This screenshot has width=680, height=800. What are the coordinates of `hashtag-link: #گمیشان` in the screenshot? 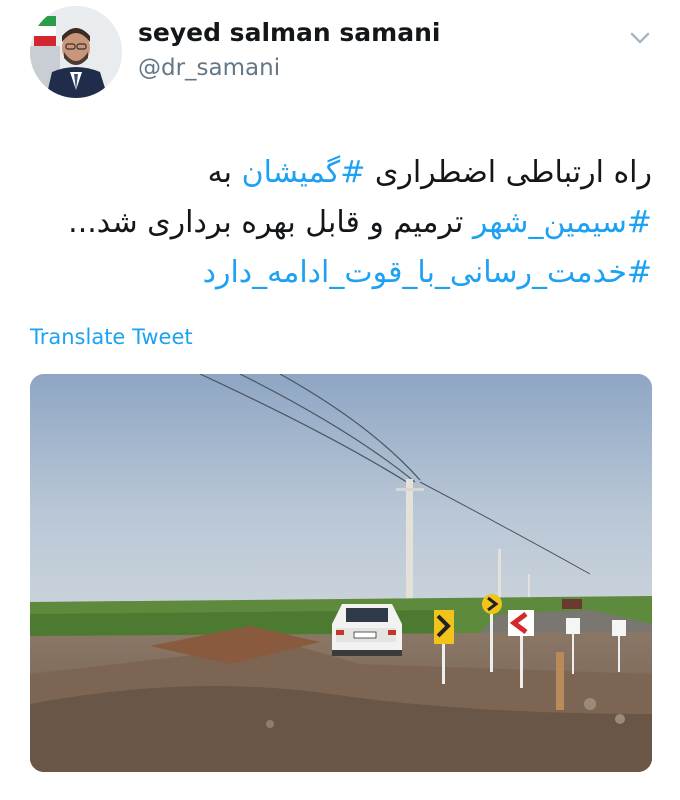 It's located at (304, 172).